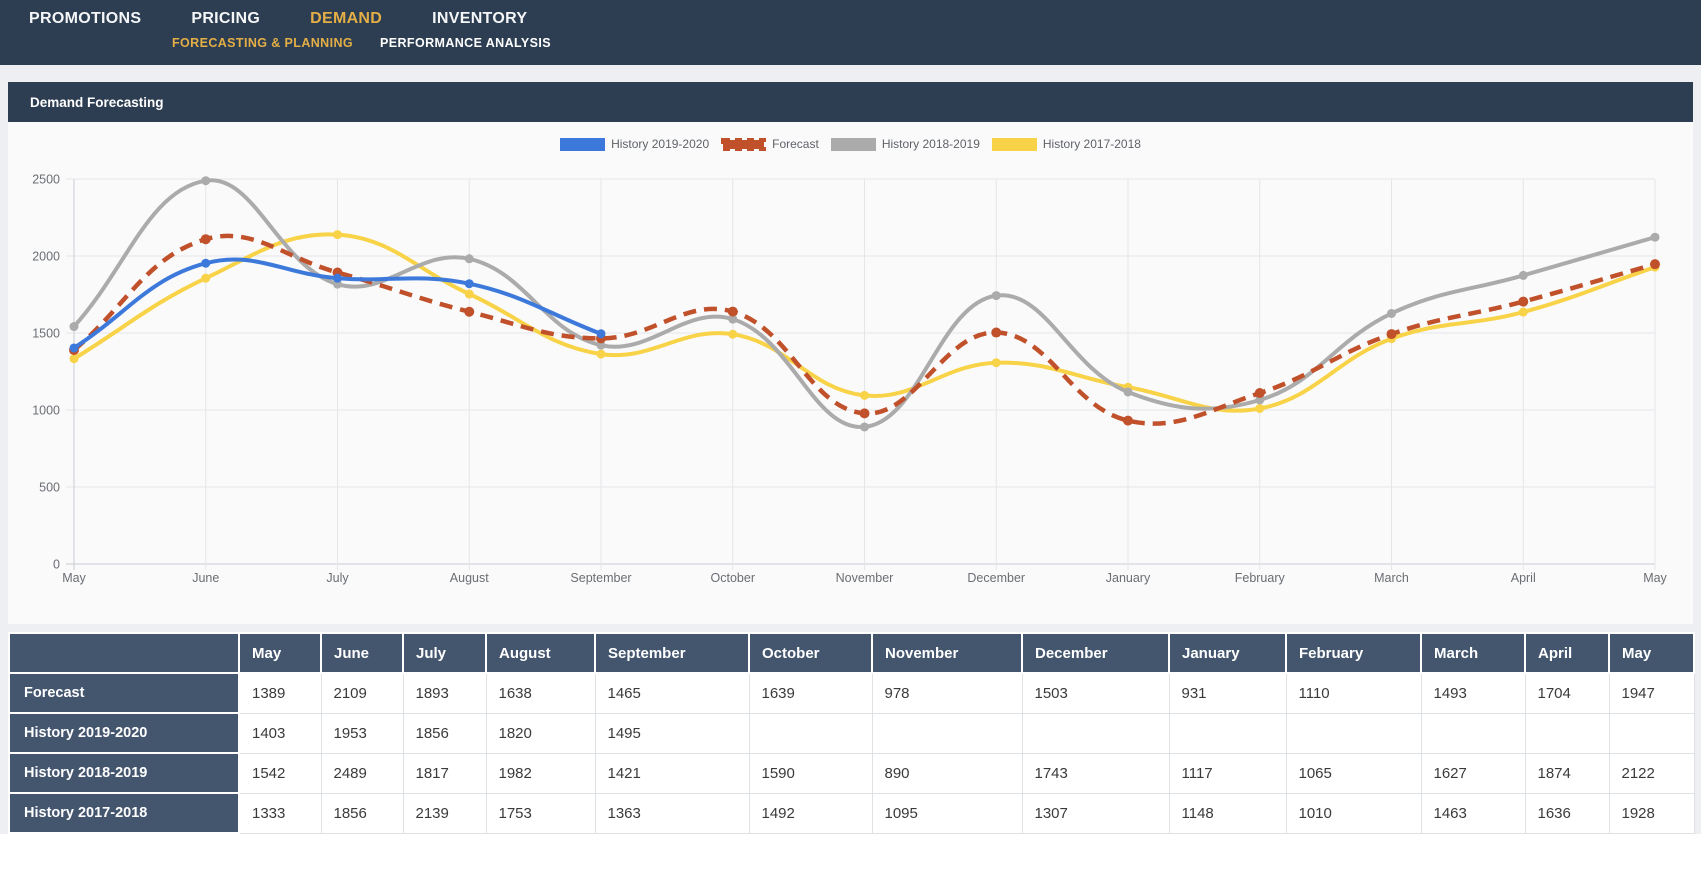 The height and width of the screenshot is (876, 1701). What do you see at coordinates (770, 144) in the screenshot?
I see `legend-item-forecast: Forecast` at bounding box center [770, 144].